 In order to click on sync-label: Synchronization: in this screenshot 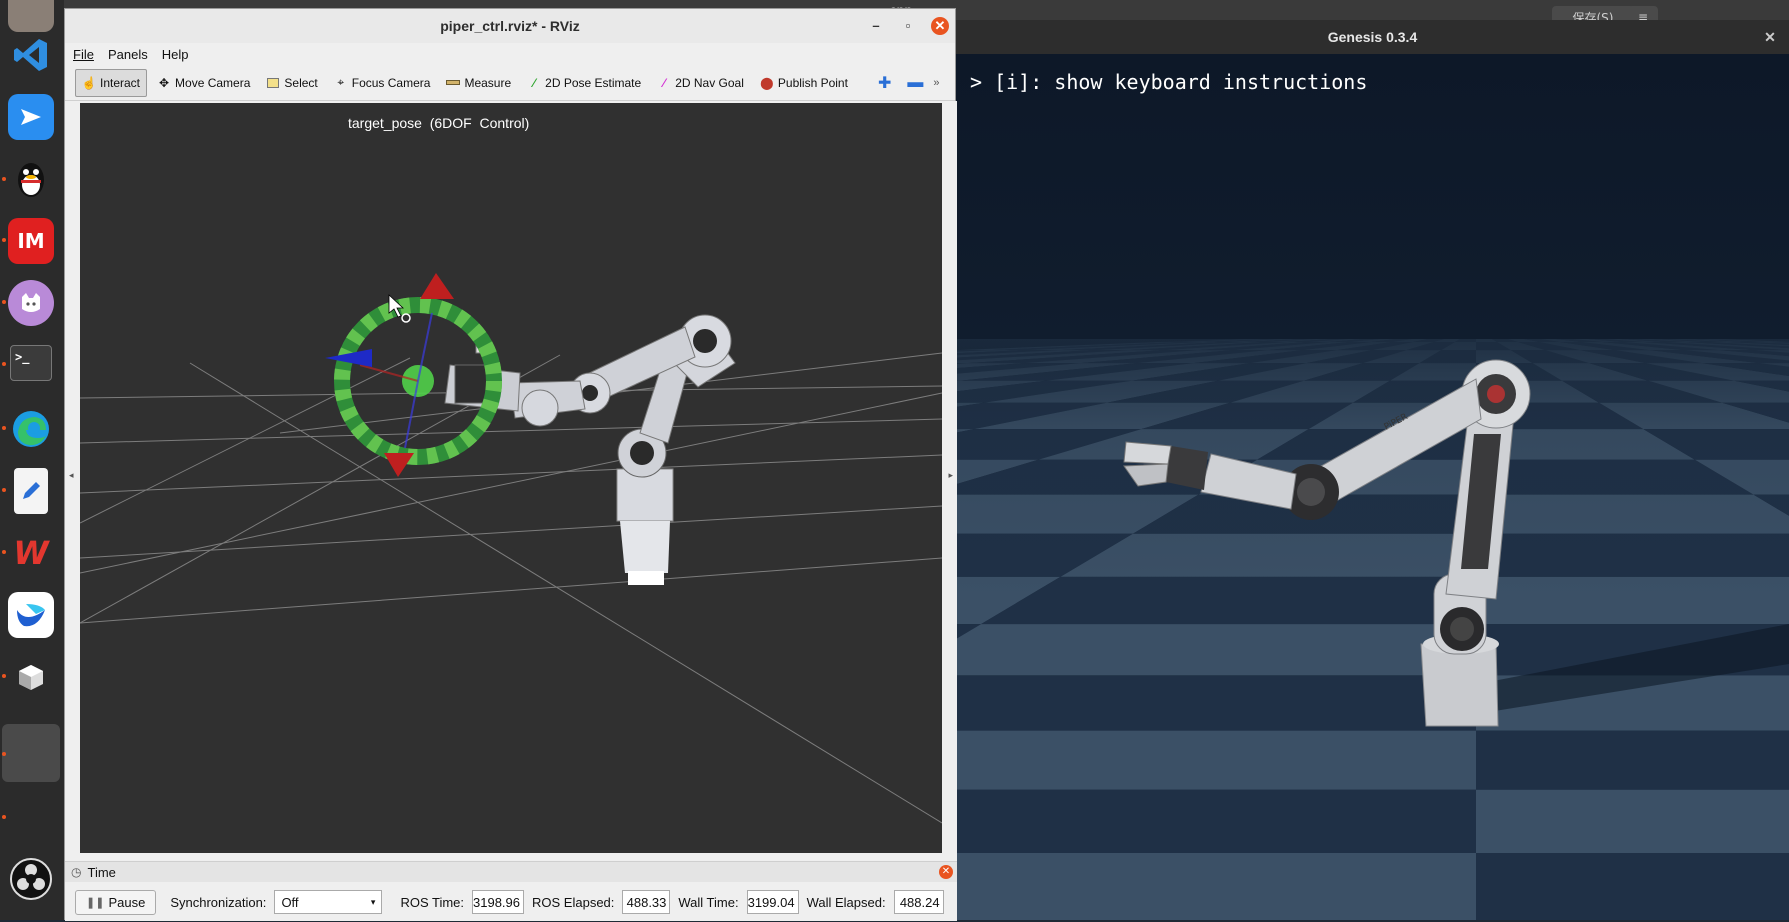, I will do `click(218, 902)`.